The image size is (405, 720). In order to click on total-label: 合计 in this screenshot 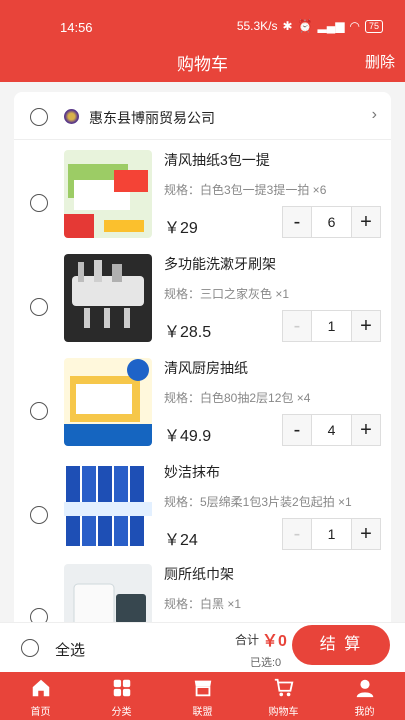, I will do `click(247, 640)`.